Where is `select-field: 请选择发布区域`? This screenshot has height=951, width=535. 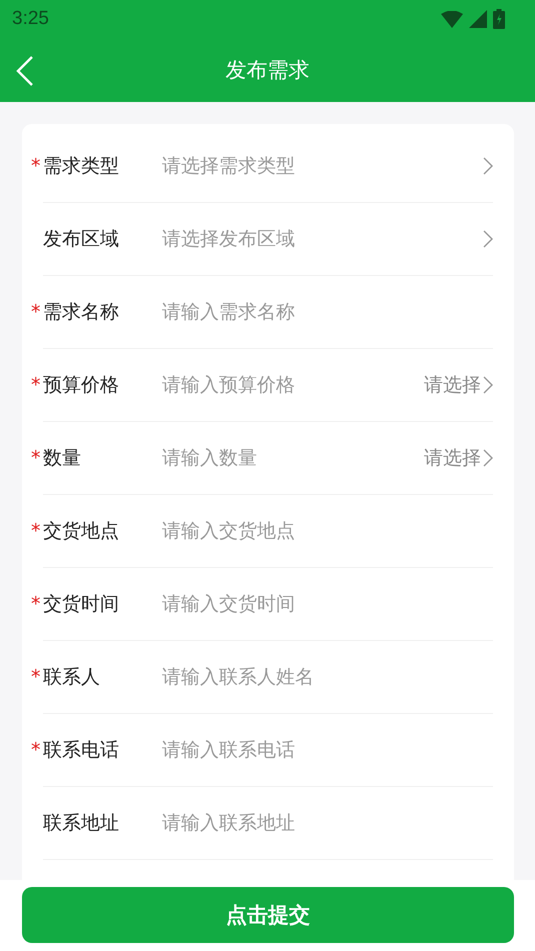
select-field: 请选择发布区域 is located at coordinates (327, 239).